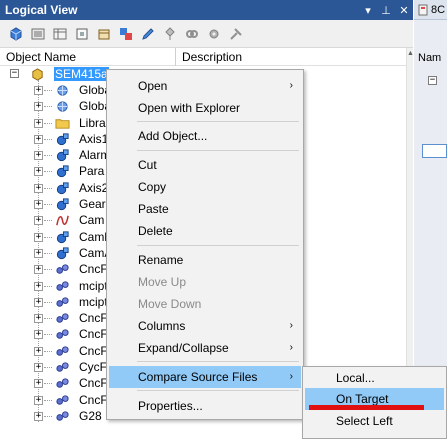 This screenshot has width=447, height=439. Describe the element at coordinates (205, 260) in the screenshot. I see `menu-item-rename: Rename` at that location.